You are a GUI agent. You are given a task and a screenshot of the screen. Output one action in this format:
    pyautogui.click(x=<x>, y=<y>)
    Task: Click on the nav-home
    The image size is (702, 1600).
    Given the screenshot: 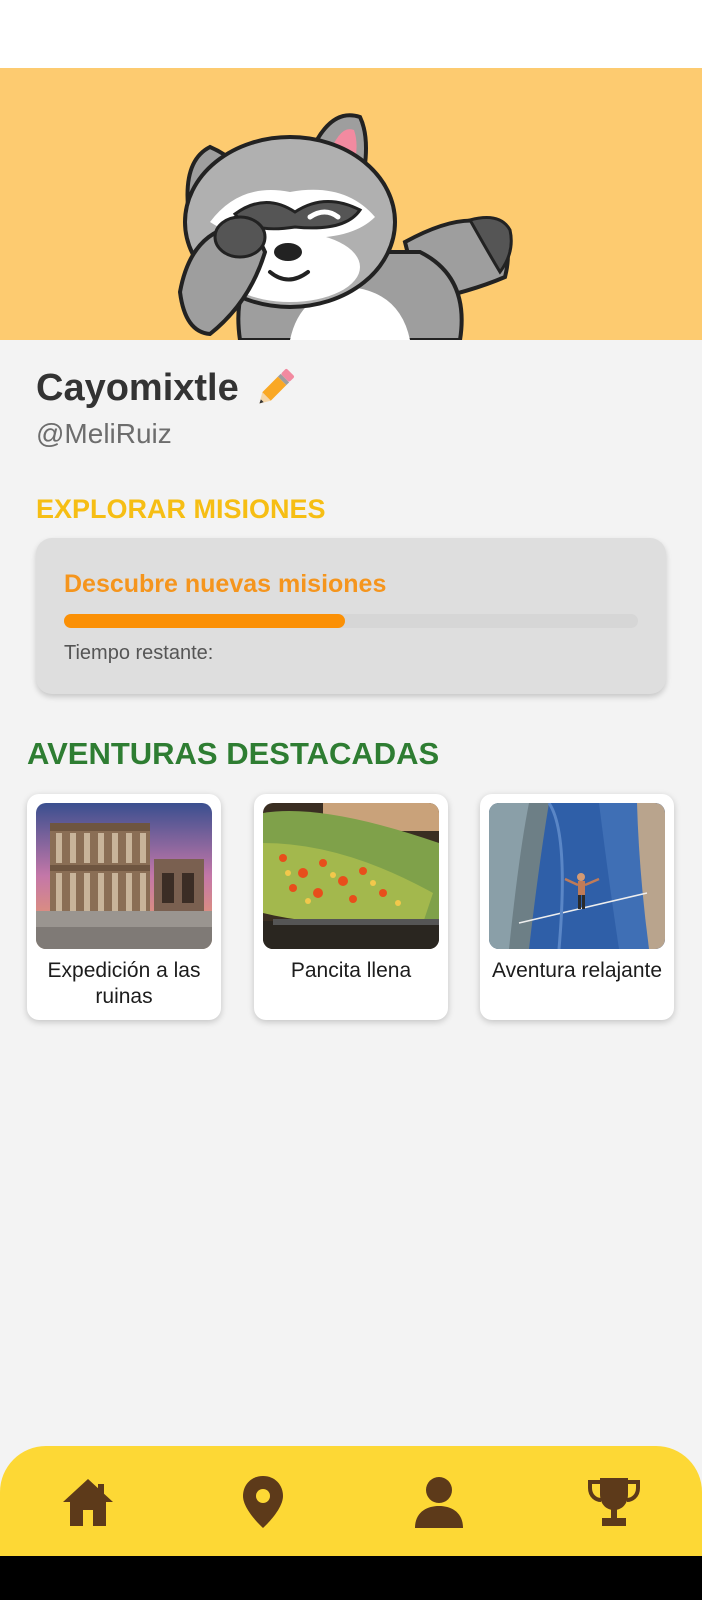 What is the action you would take?
    pyautogui.click(x=88, y=1502)
    